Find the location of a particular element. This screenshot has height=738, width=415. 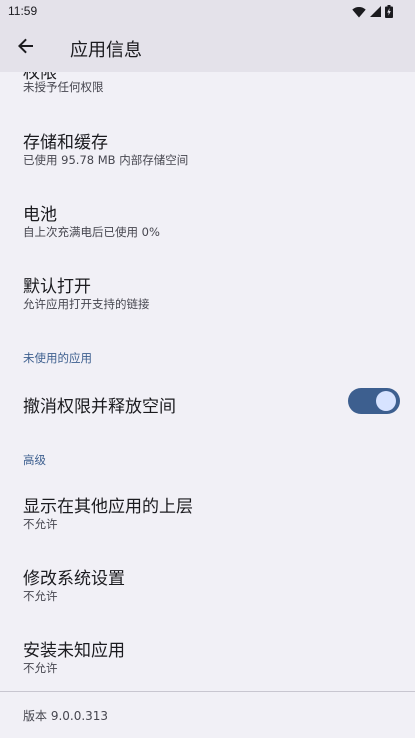

wifi-icon is located at coordinates (359, 12).